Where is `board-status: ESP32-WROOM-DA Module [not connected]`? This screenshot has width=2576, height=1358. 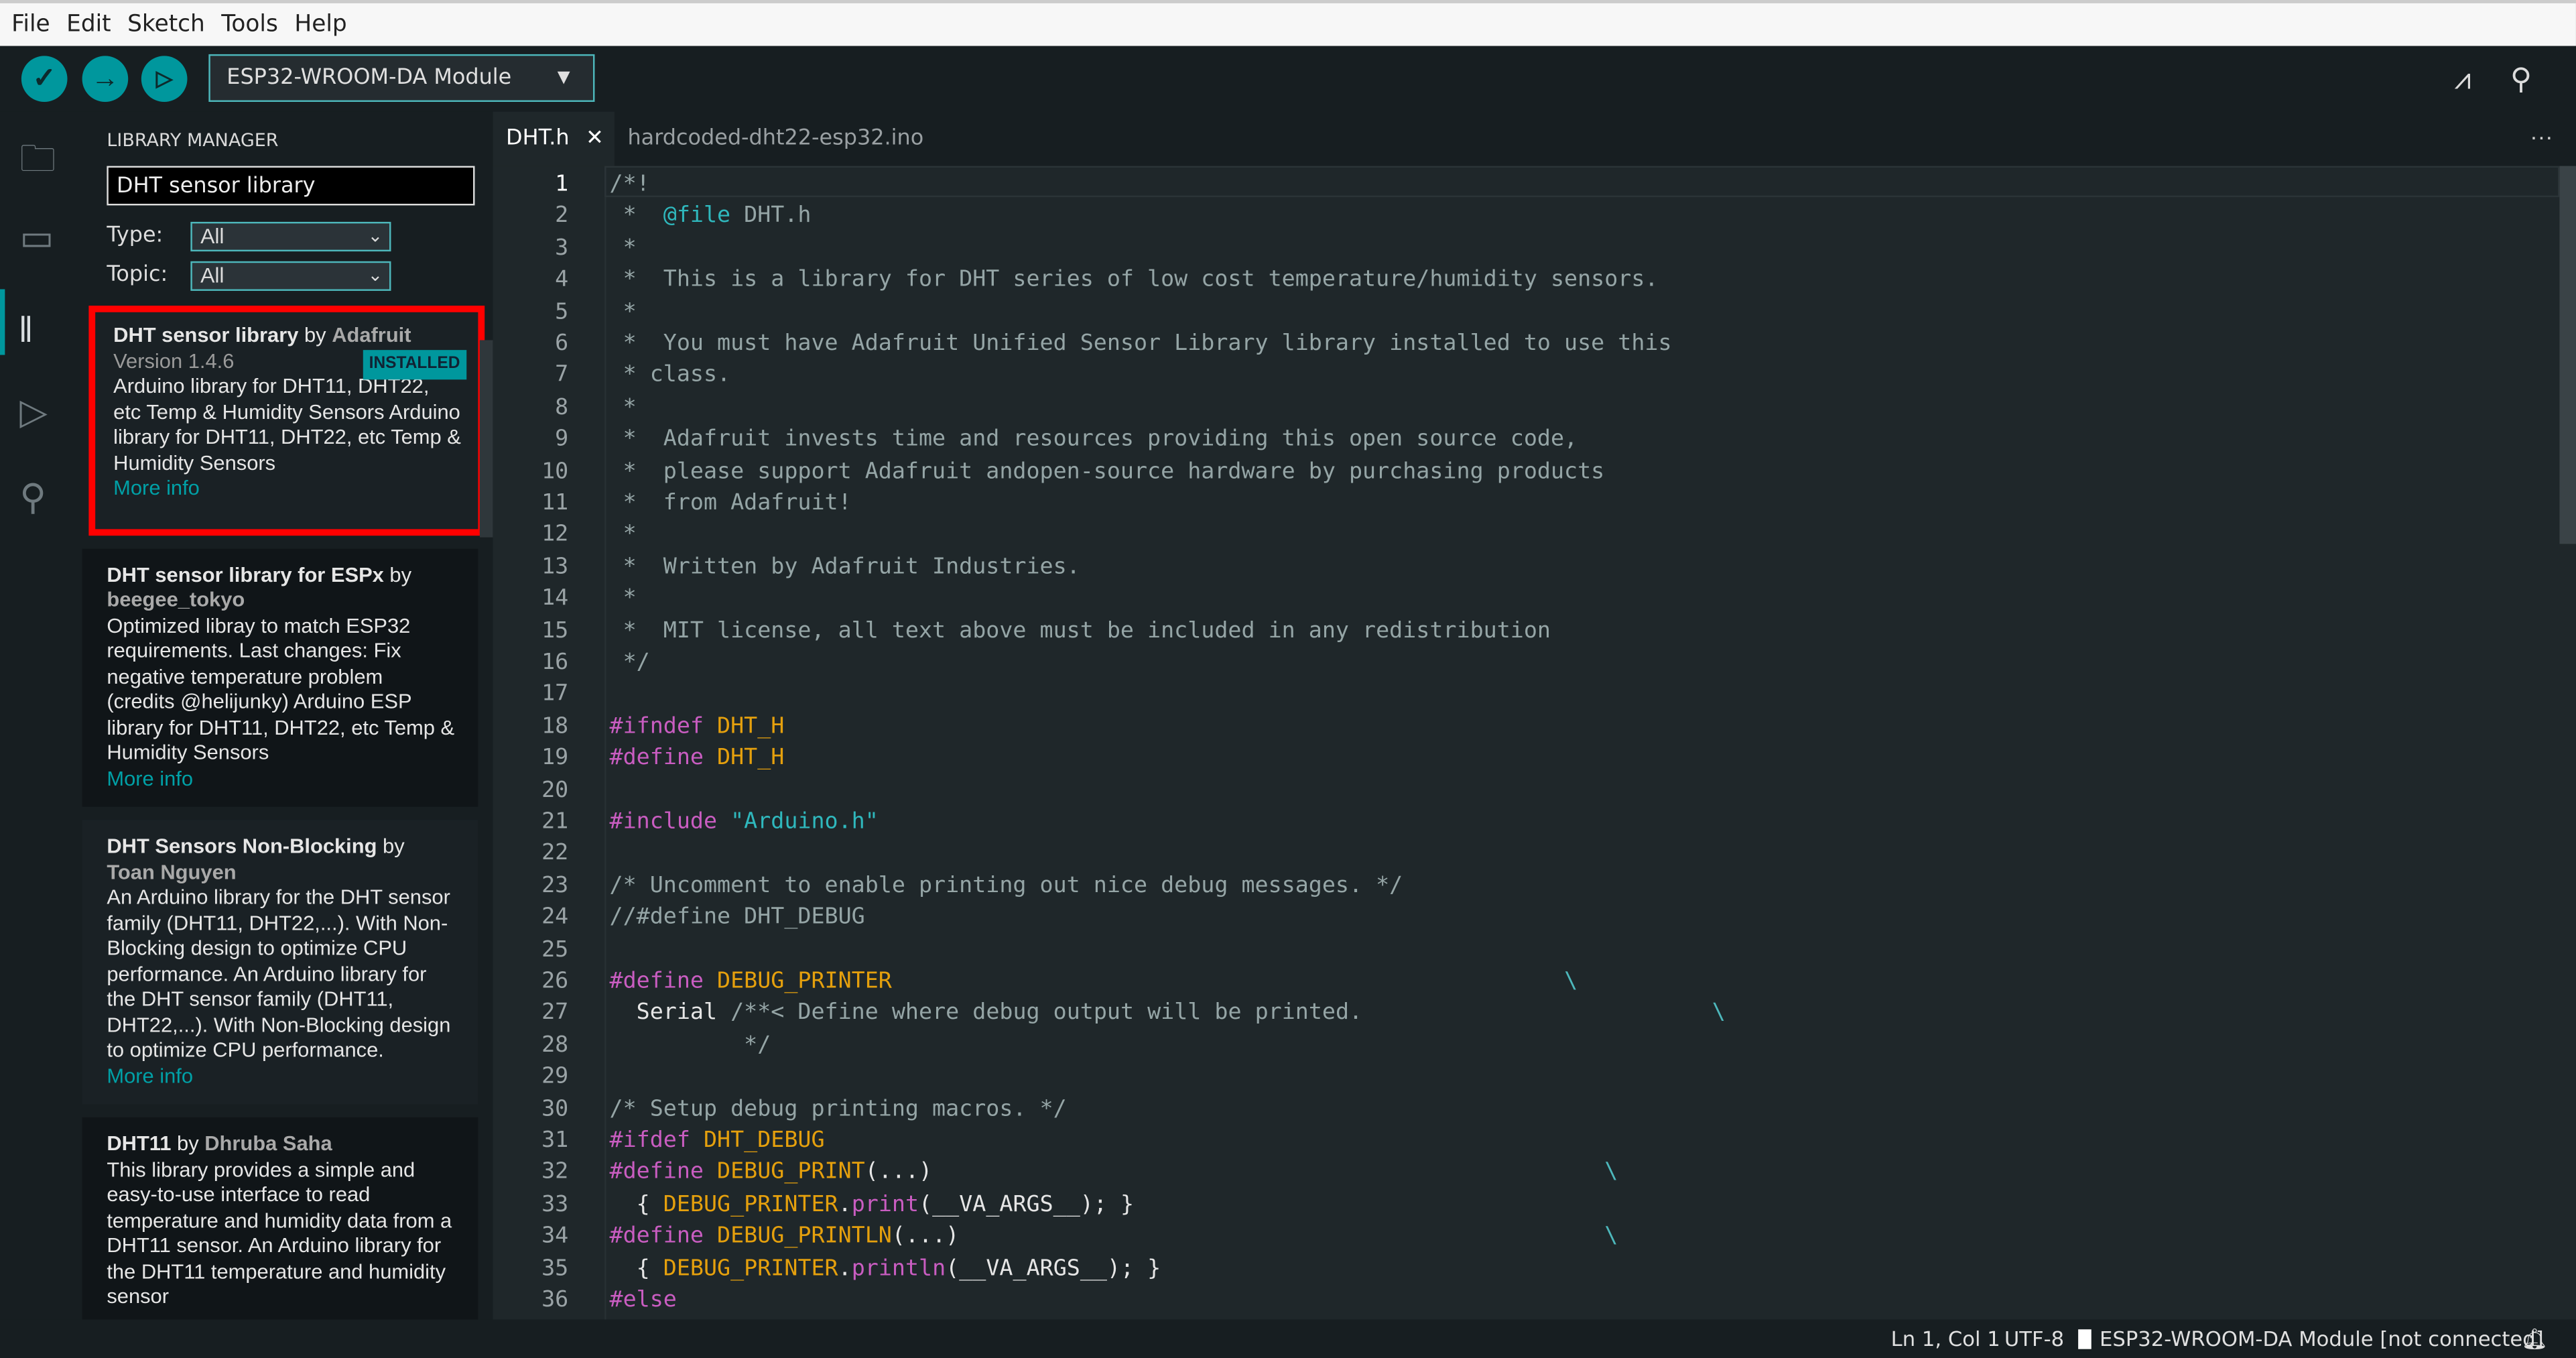
board-status: ESP32-WROOM-DA Module [not connected] is located at coordinates (2322, 1338).